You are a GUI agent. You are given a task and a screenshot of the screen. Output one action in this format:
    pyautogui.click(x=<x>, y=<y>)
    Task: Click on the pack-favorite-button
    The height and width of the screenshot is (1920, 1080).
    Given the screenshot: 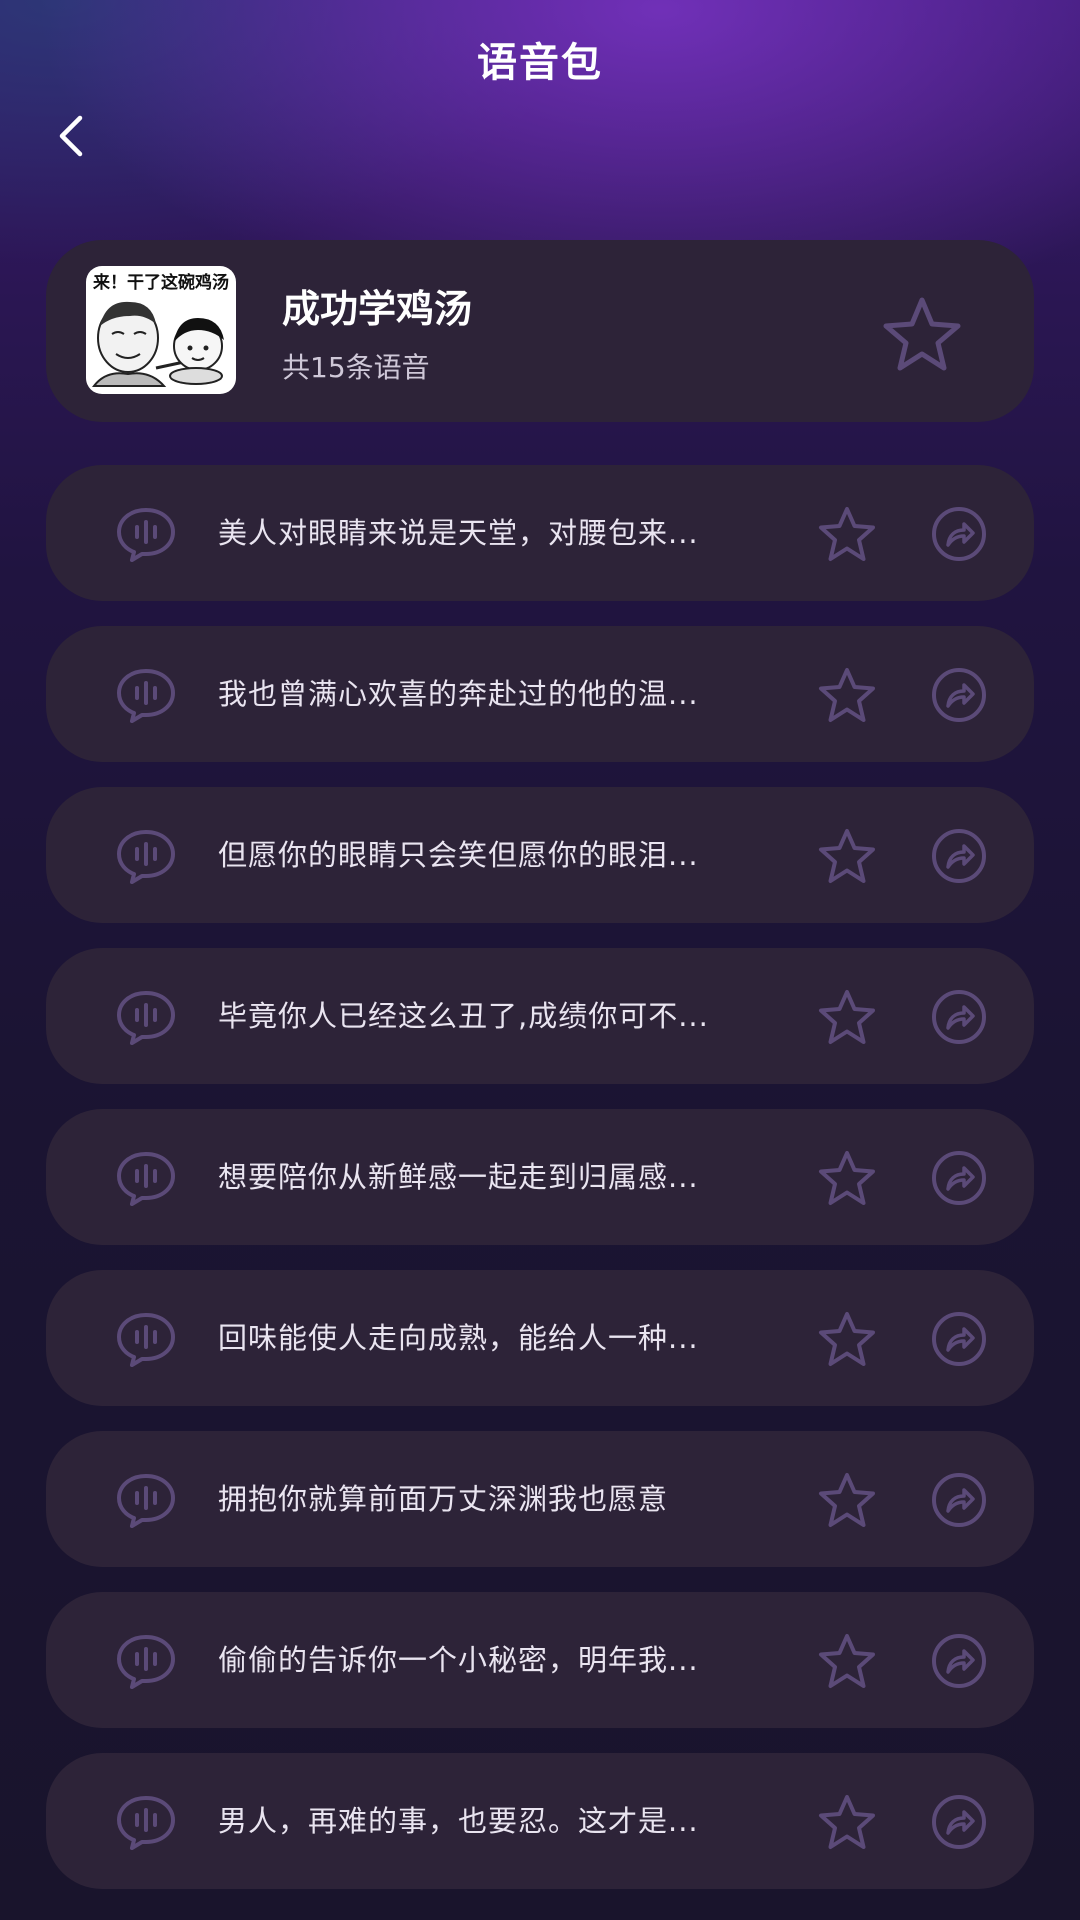 What is the action you would take?
    pyautogui.click(x=922, y=334)
    